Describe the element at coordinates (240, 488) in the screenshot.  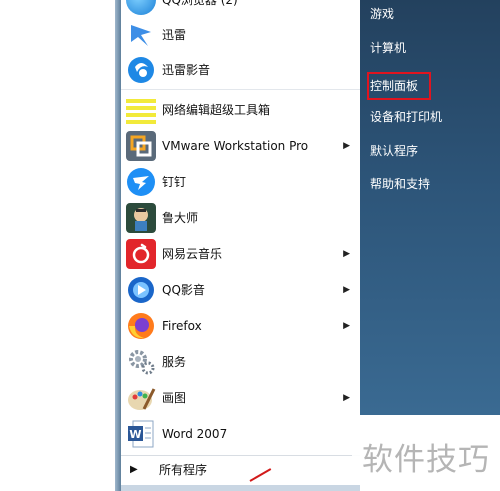
I see `search-bar-strip` at that location.